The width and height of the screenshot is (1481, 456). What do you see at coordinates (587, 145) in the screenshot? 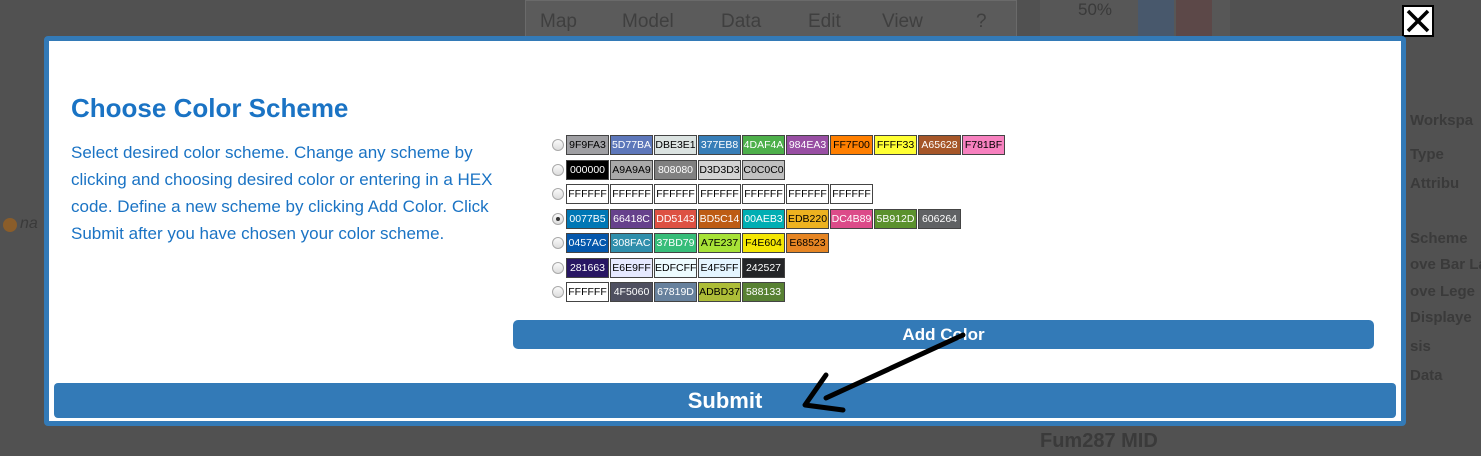
I see `color-swatch: 9F9FA3` at bounding box center [587, 145].